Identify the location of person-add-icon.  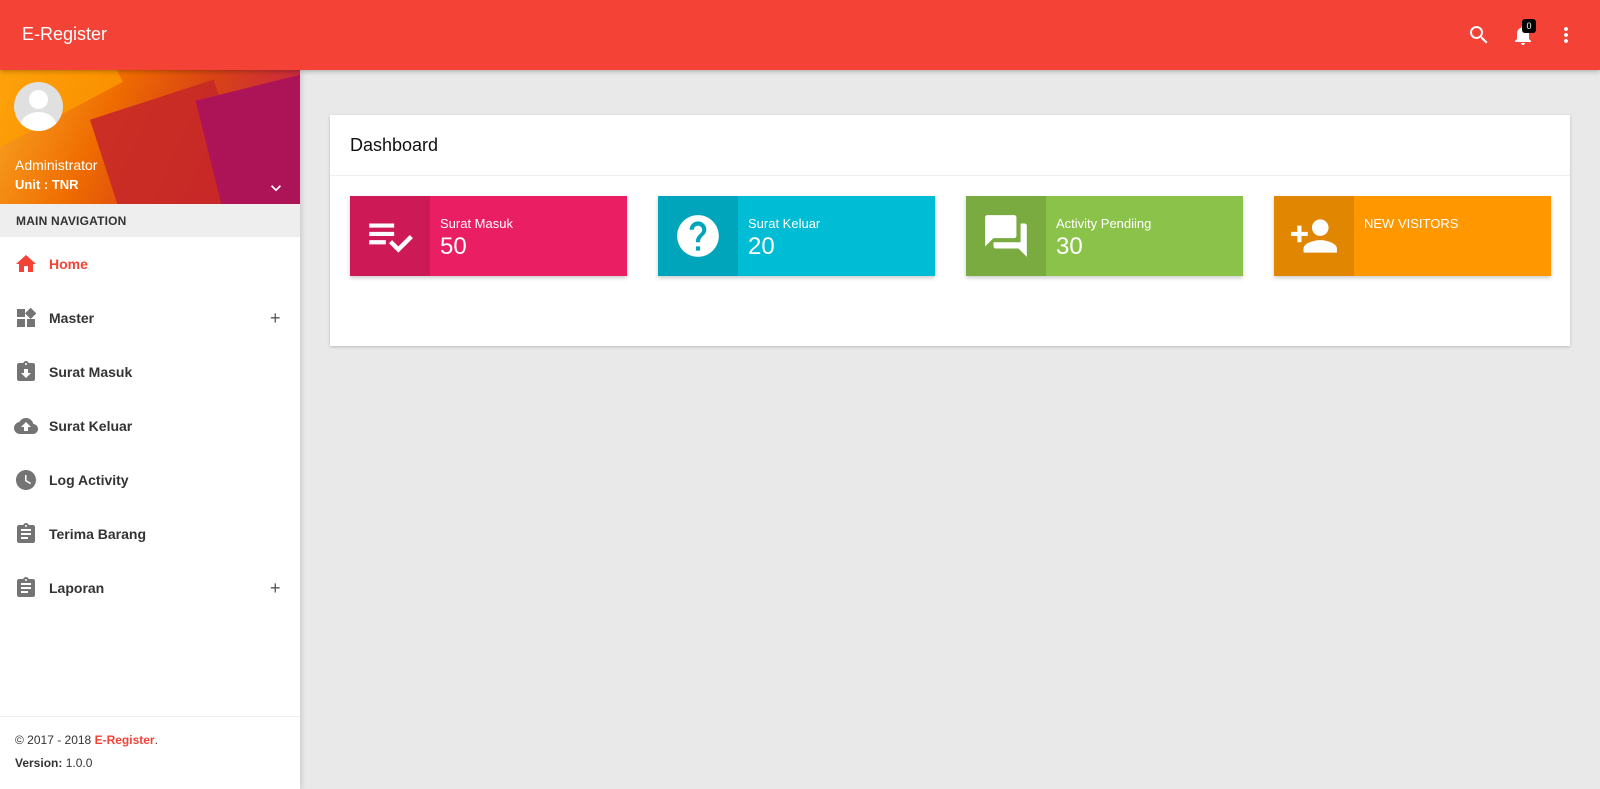
(1314, 236).